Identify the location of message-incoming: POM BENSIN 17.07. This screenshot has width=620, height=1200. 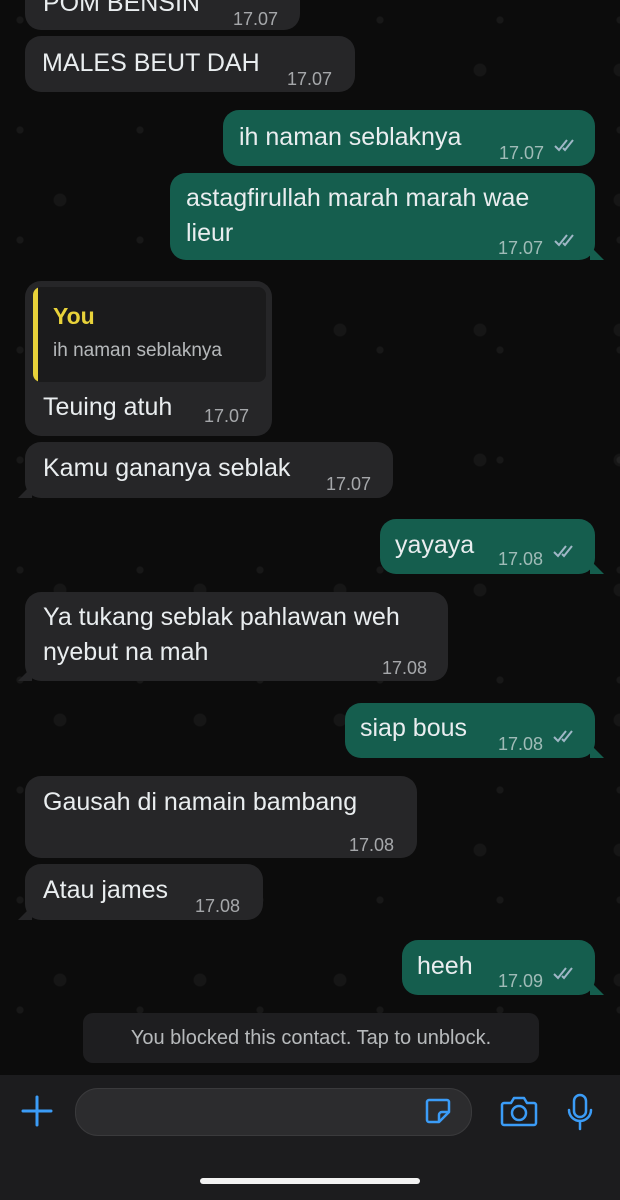
(162, 15).